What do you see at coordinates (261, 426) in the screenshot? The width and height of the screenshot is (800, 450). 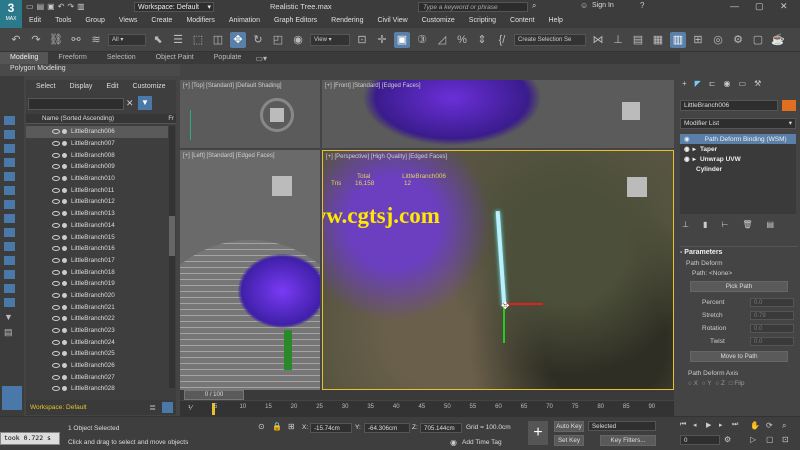 I see `isolate-selection-icon: ⊙` at bounding box center [261, 426].